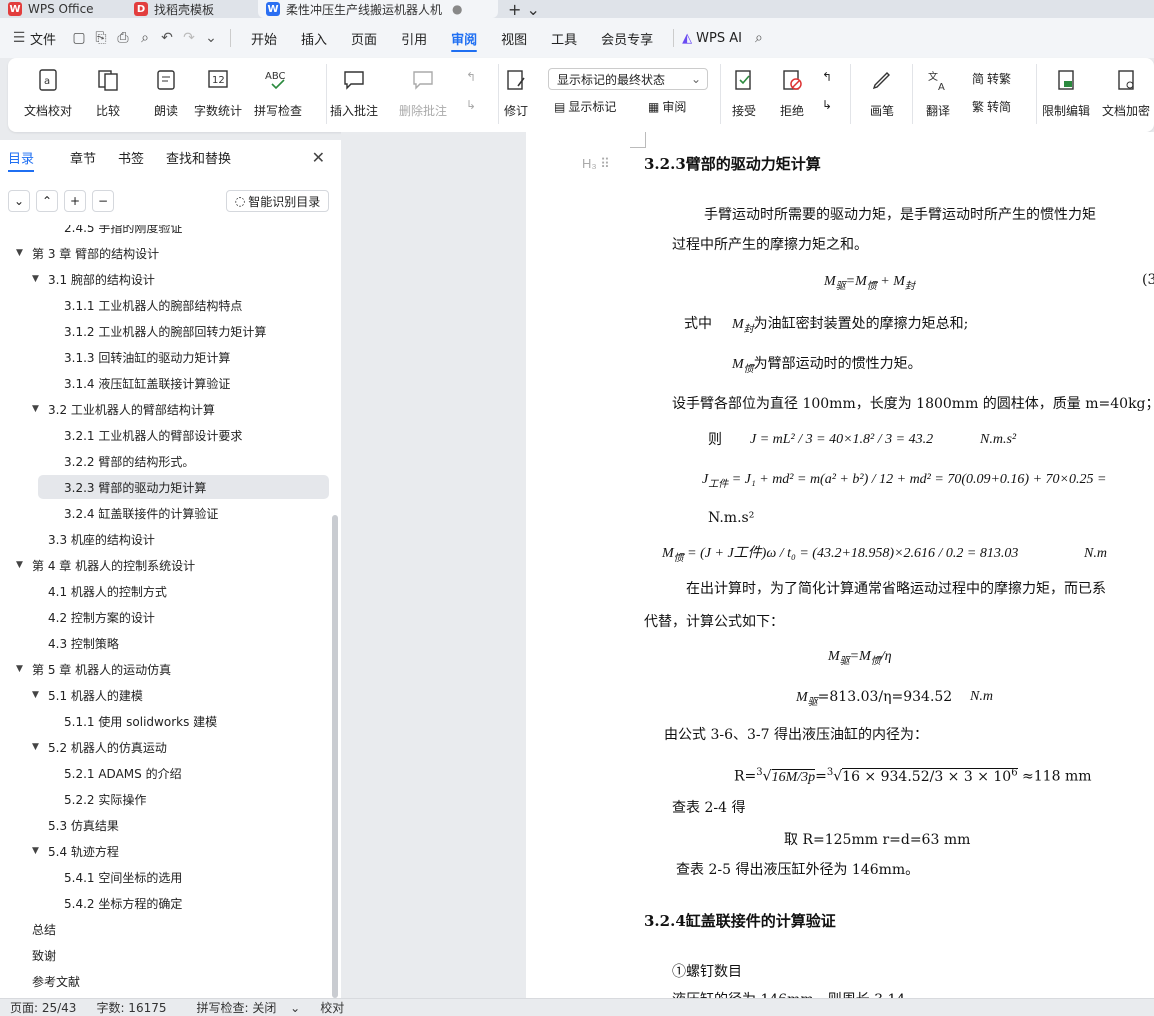  Describe the element at coordinates (51, 9) in the screenshot. I see `tab-wps-office: W WPS Office` at that location.